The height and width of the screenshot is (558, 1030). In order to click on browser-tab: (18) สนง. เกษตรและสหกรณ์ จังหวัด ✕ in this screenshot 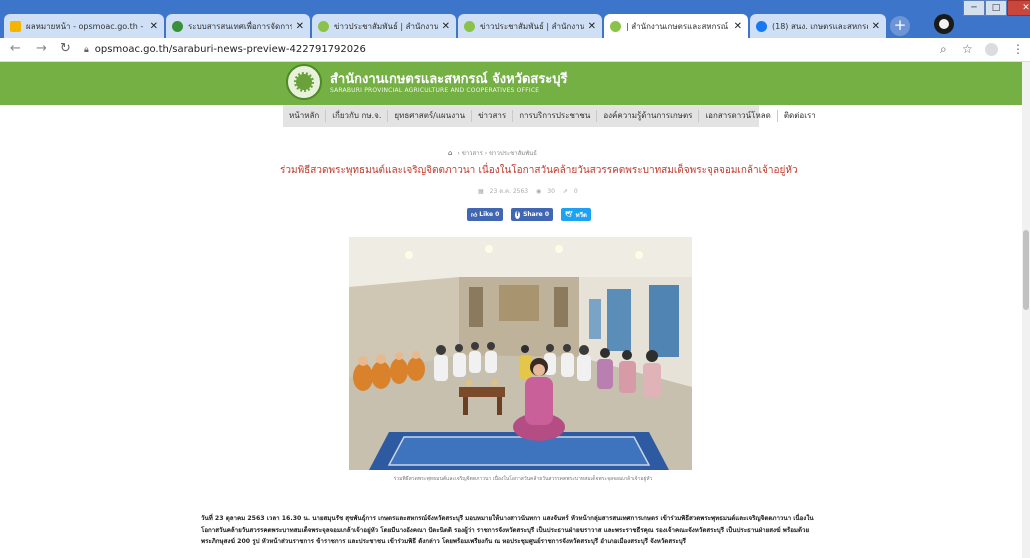, I will do `click(818, 26)`.